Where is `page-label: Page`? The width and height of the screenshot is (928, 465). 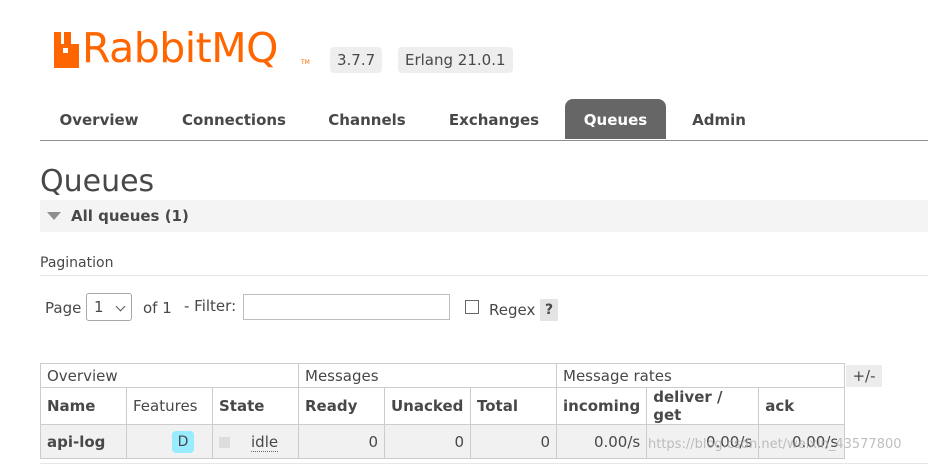
page-label: Page is located at coordinates (63, 308).